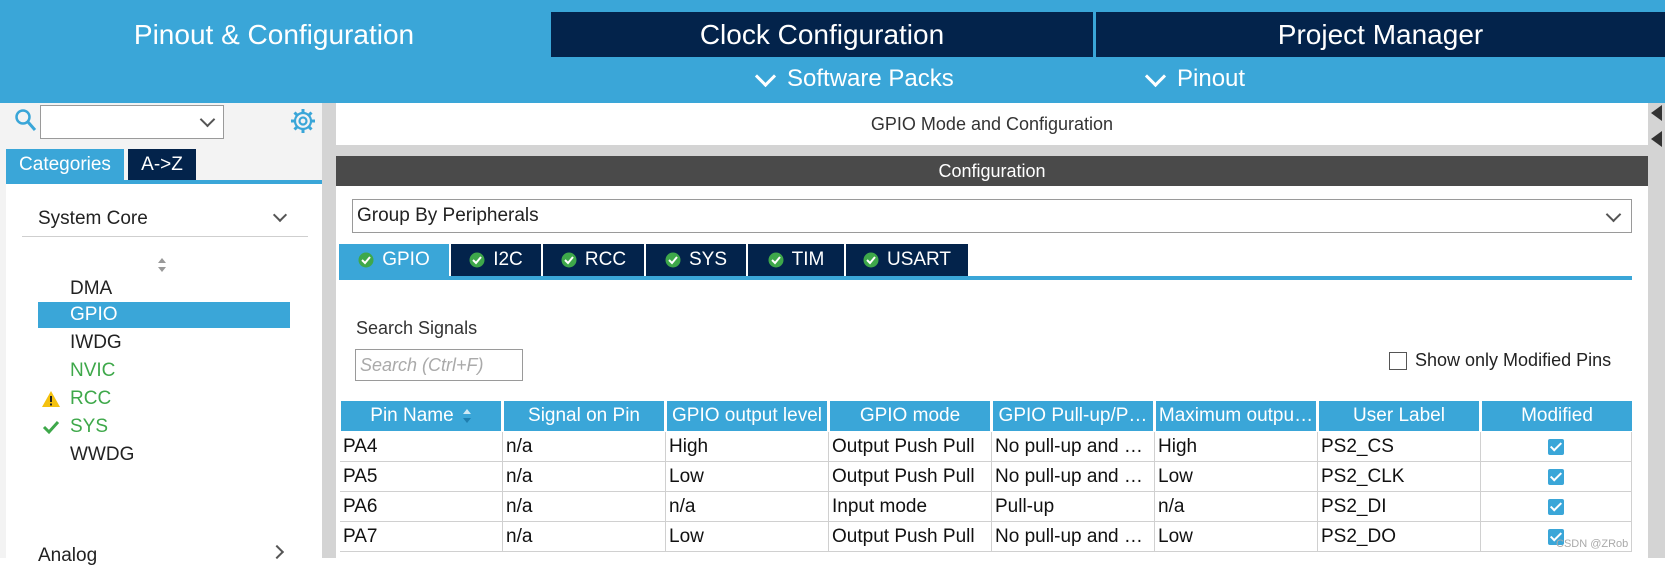  I want to click on group-by-value: Group By Peripherals, so click(448, 215).